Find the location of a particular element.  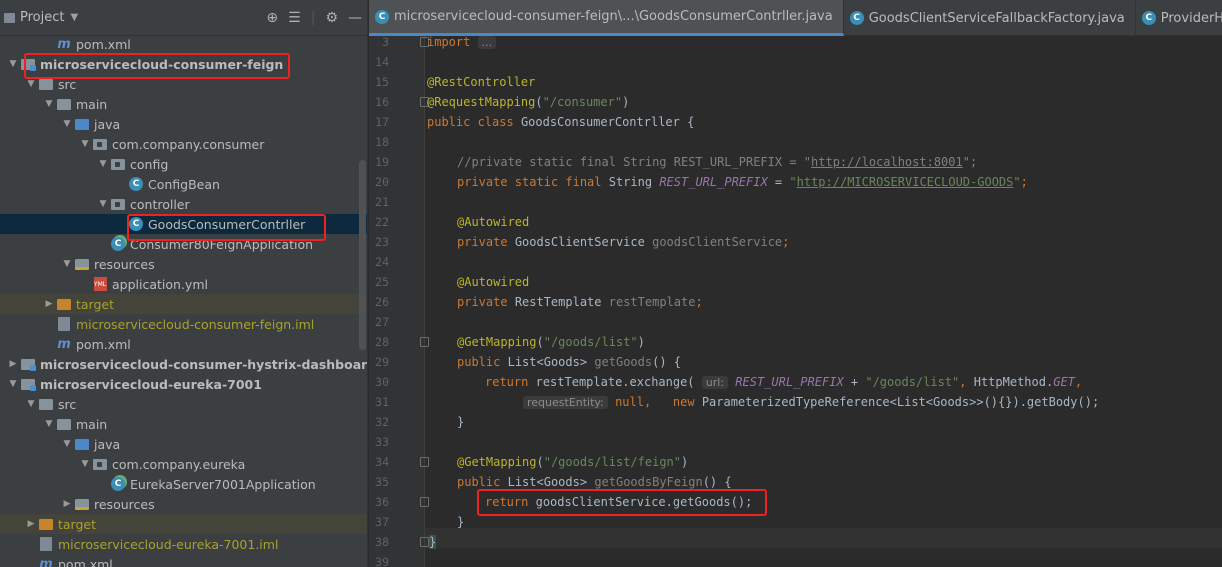

highlight-box-module is located at coordinates (157, 66).